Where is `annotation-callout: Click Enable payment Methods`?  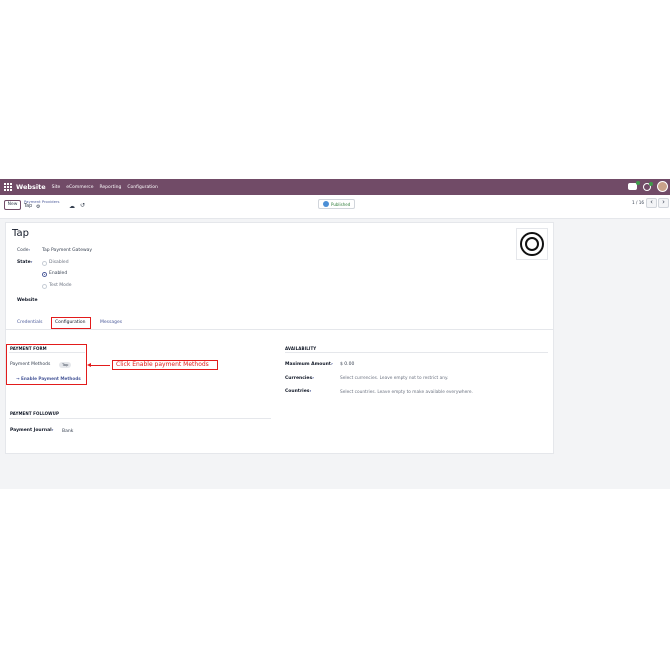
annotation-callout: Click Enable payment Methods is located at coordinates (165, 365).